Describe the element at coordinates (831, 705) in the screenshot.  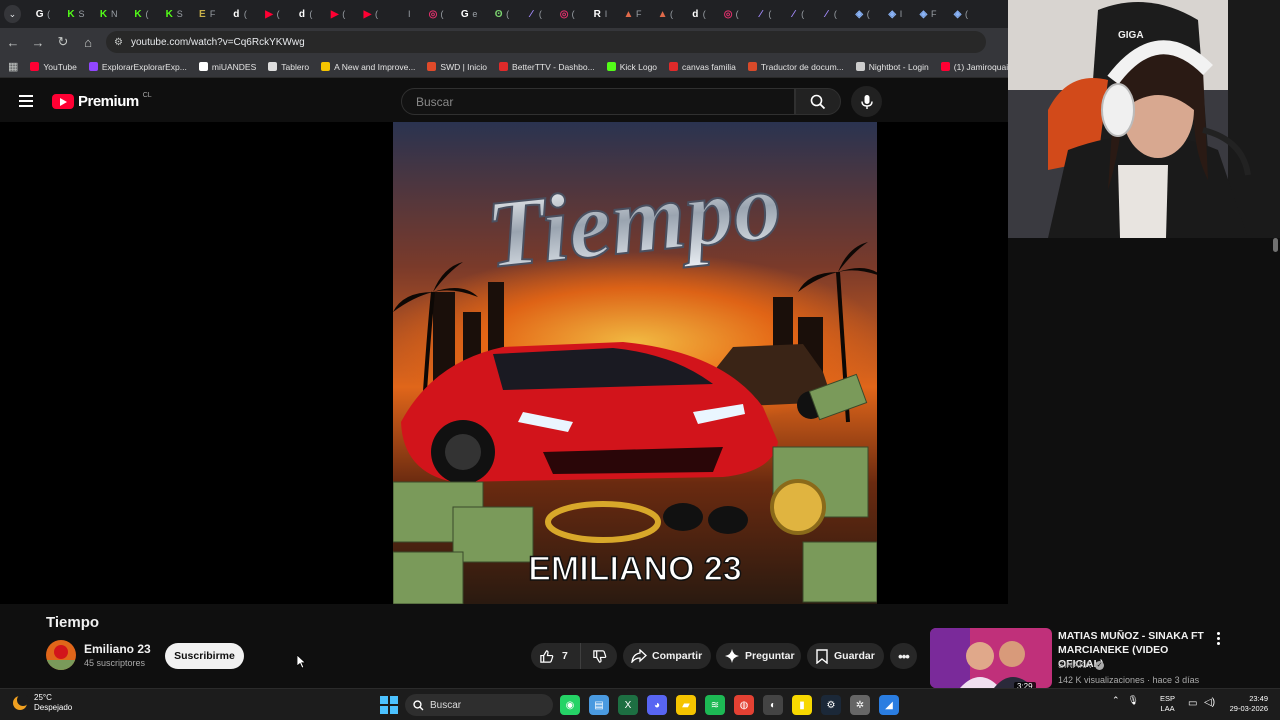
I see `steam-taskbar-icon: ⚙` at that location.